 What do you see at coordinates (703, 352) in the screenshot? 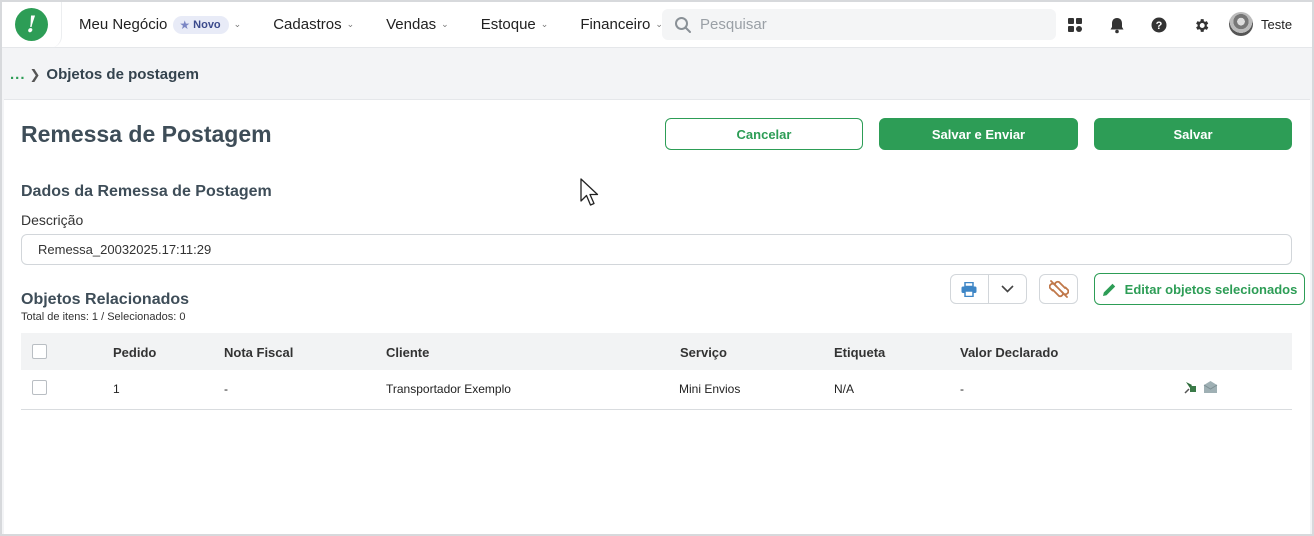
I see `col-servico: Serviço` at bounding box center [703, 352].